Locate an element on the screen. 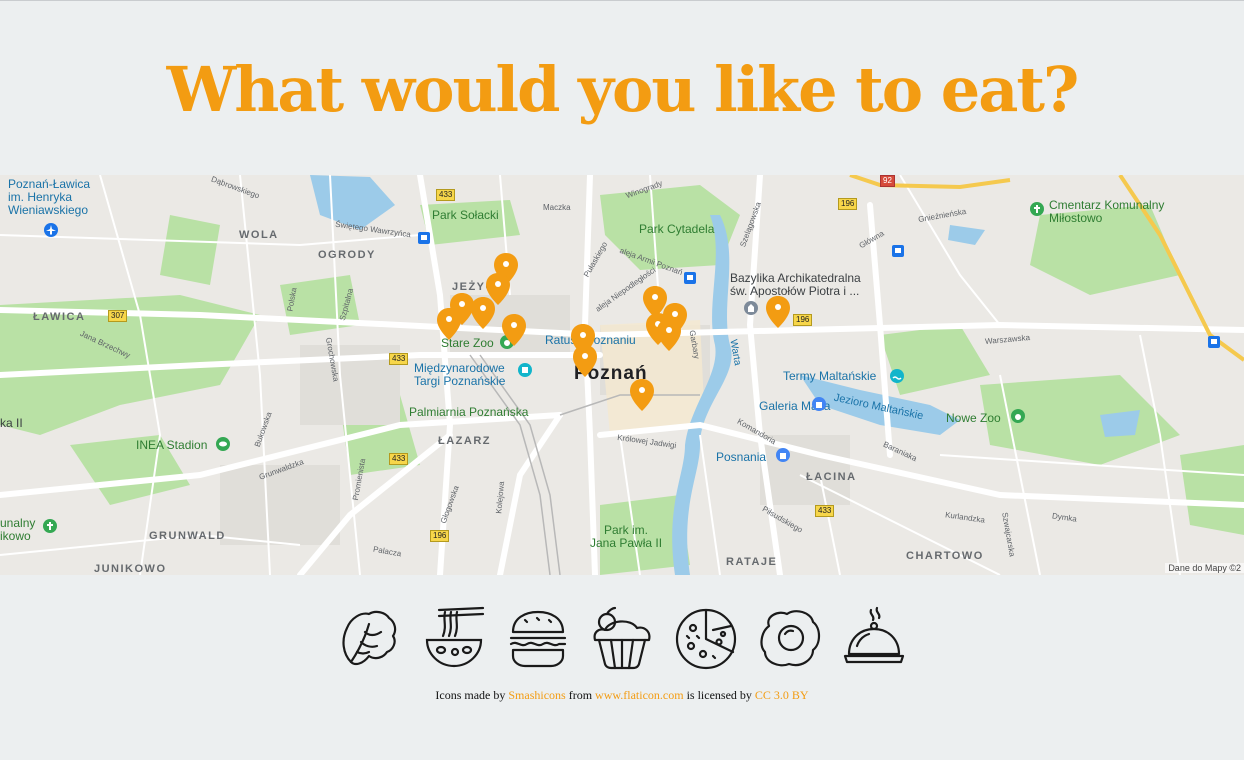 The width and height of the screenshot is (1244, 760). label-junikowo-cem: ikowo is located at coordinates (15, 536).